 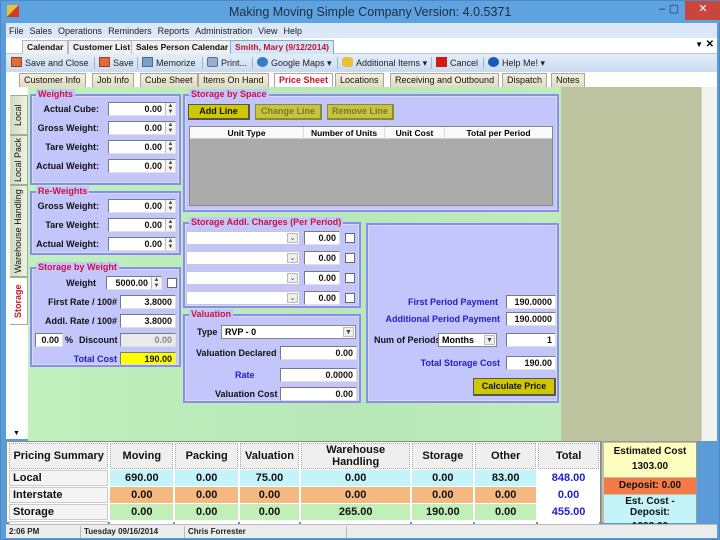 I want to click on status-user: Chris Forrester, so click(x=217, y=531).